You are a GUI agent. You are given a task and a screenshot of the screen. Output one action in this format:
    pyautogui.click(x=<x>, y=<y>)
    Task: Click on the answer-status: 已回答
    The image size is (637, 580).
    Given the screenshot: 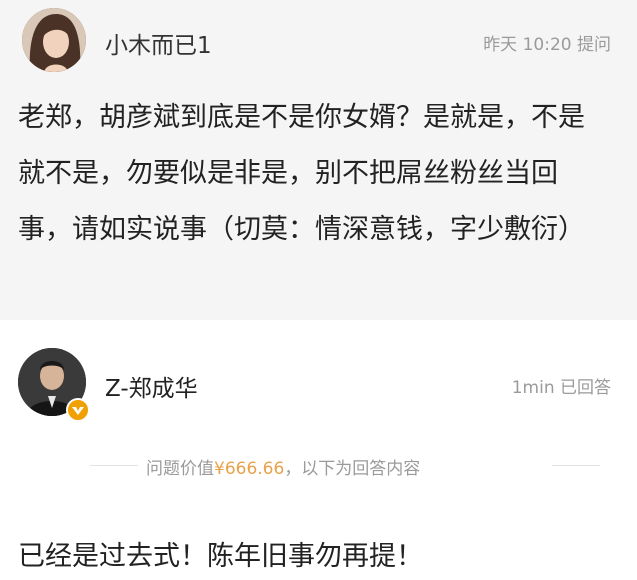 What is the action you would take?
    pyautogui.click(x=585, y=388)
    